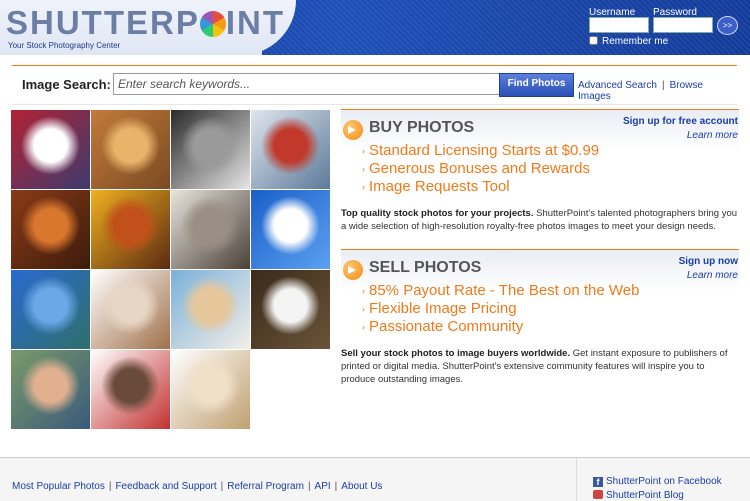  Describe the element at coordinates (536, 85) in the screenshot. I see `find-photos-button: Find Photos` at that location.